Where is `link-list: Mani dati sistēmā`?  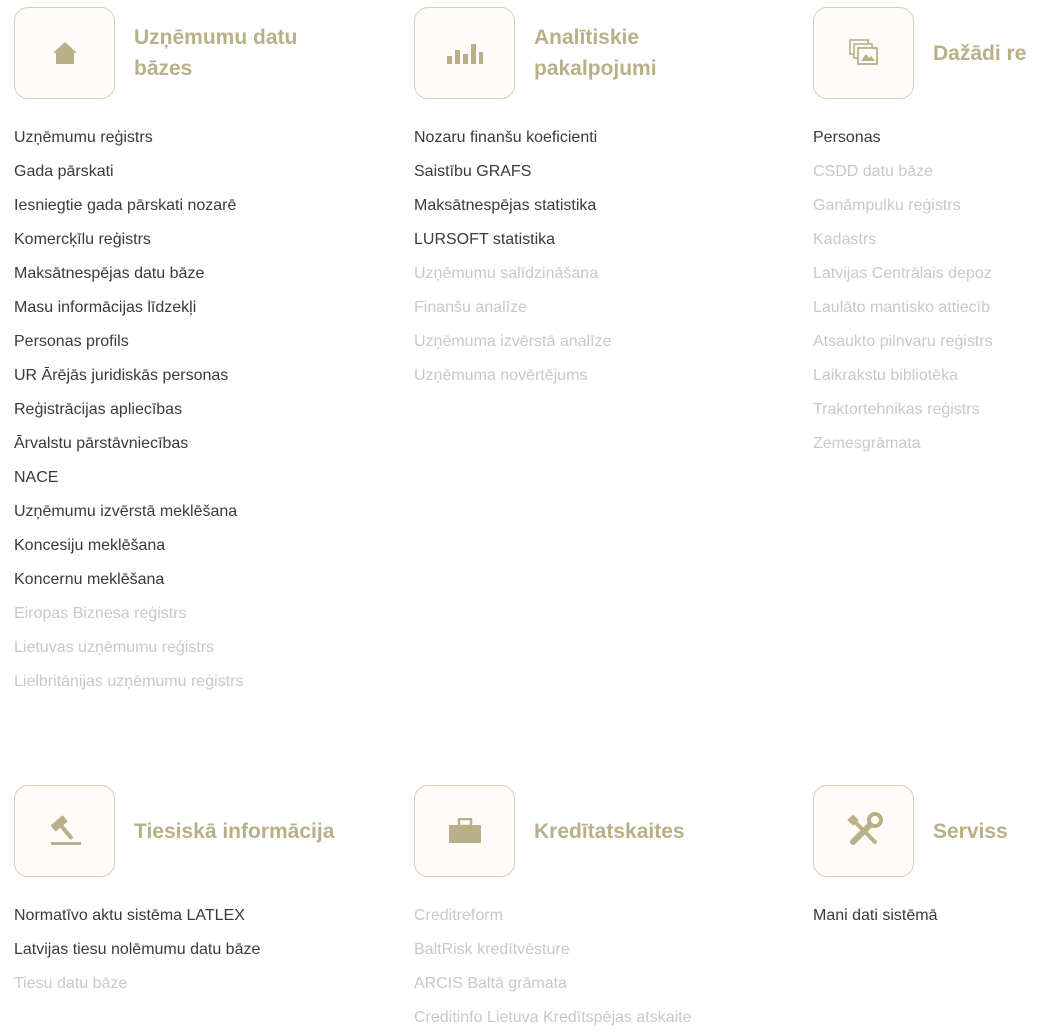
link-list: Mani dati sistēmā is located at coordinates (875, 916).